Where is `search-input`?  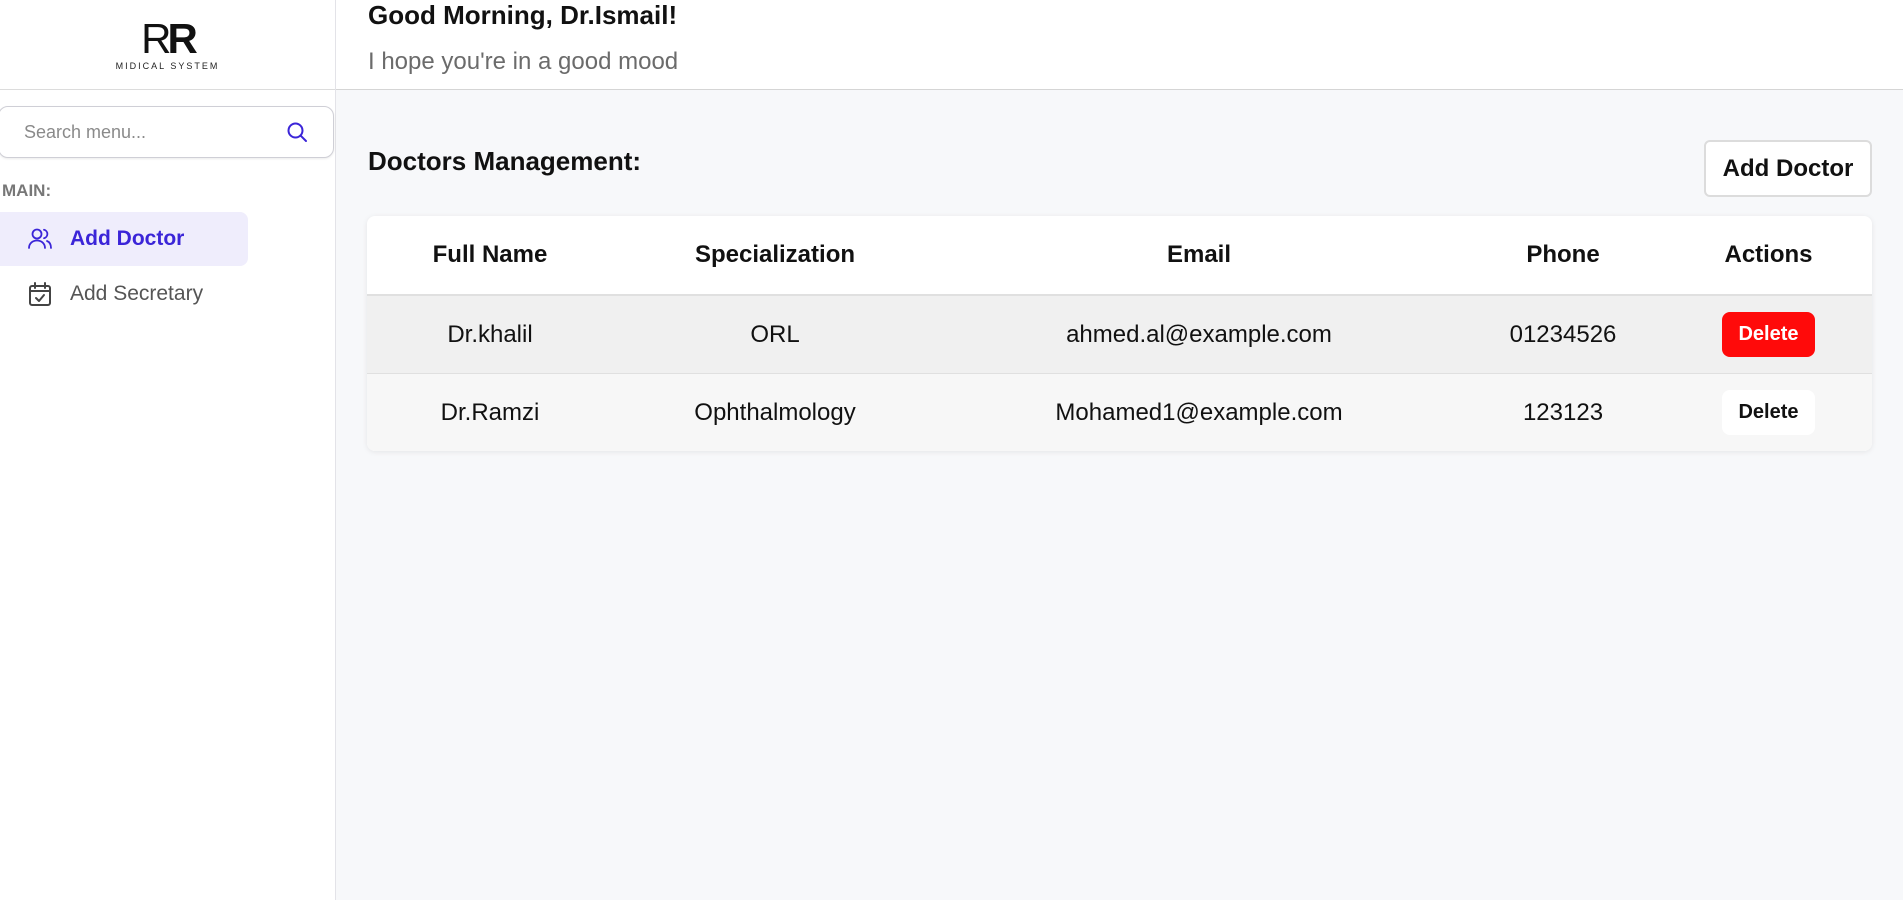 search-input is located at coordinates (142, 132).